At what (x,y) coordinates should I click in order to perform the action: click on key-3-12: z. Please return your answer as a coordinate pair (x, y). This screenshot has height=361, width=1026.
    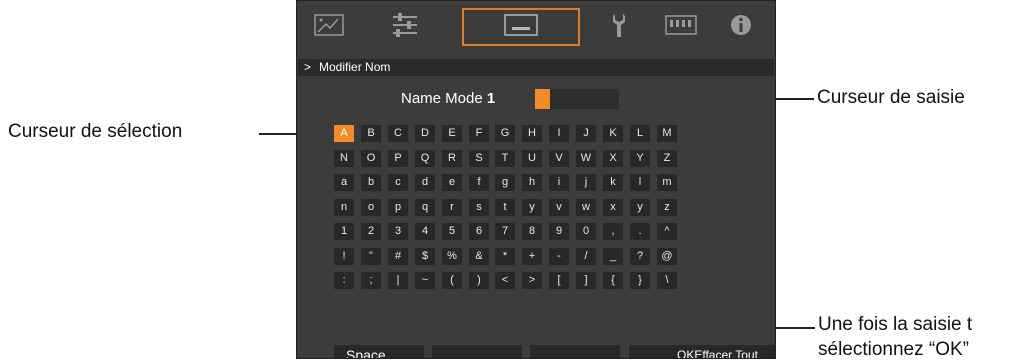
    Looking at the image, I should click on (667, 207).